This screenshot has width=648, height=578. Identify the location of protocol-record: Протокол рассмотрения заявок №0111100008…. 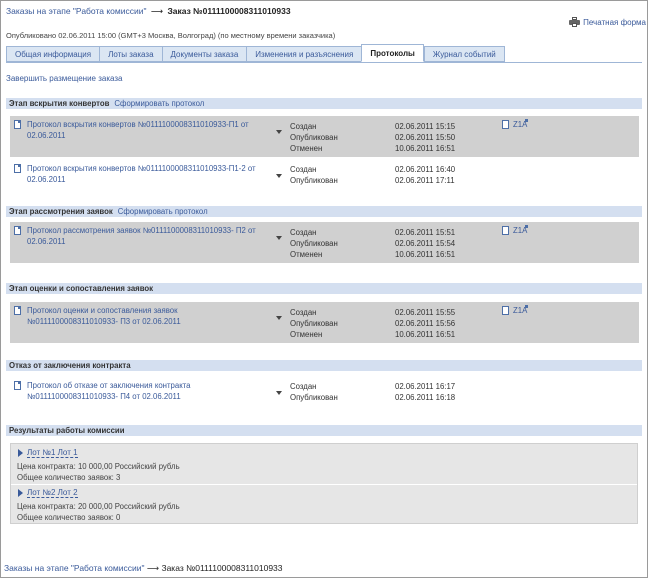
(324, 242).